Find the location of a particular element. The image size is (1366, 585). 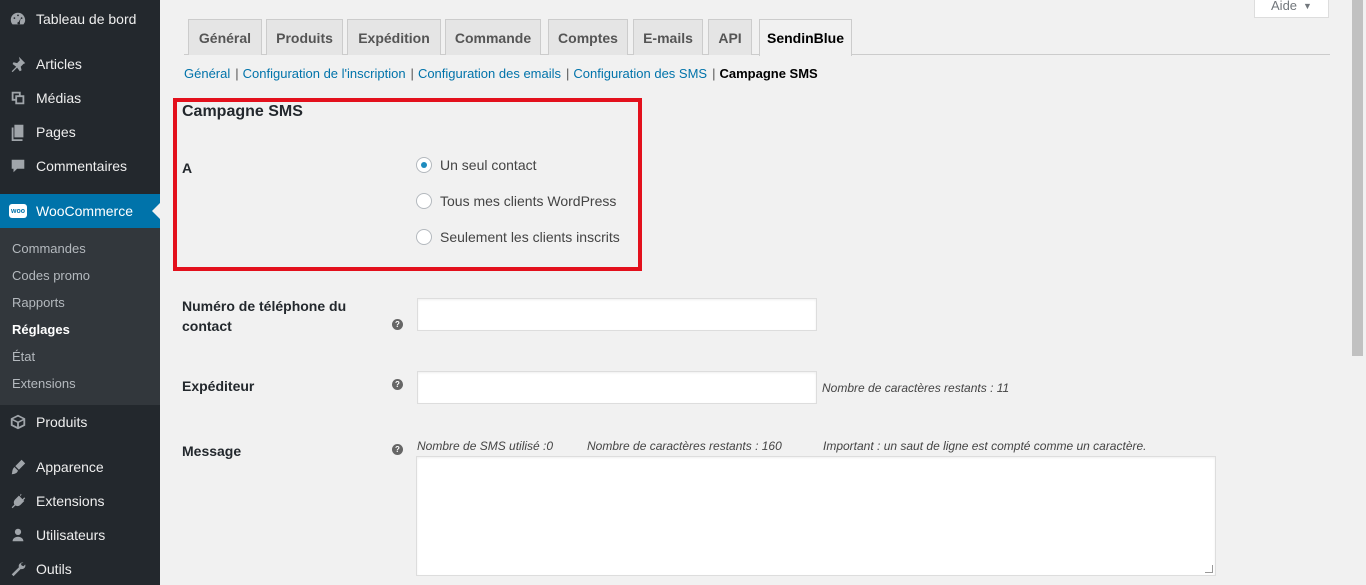

submenu-item-orders: Commandes is located at coordinates (49, 248).